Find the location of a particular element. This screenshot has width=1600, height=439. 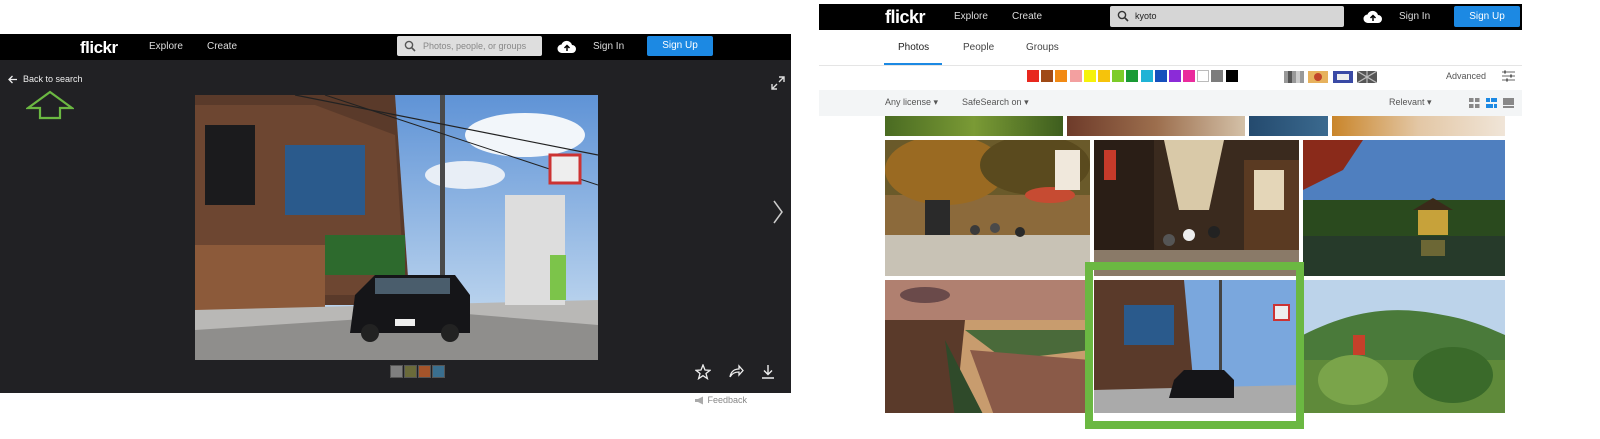

tab-people: People is located at coordinates (978, 47).